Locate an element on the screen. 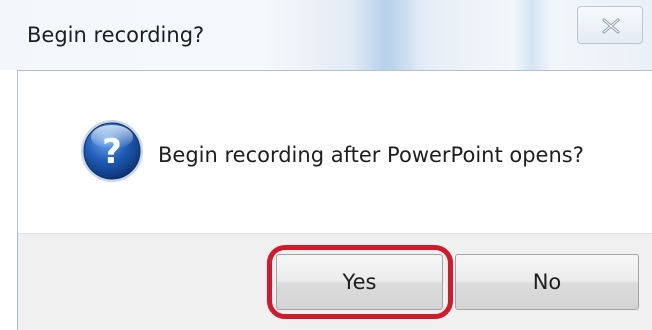 This screenshot has width=652, height=330. dialog-message: Begin recording after PowerPoint opens? is located at coordinates (371, 155).